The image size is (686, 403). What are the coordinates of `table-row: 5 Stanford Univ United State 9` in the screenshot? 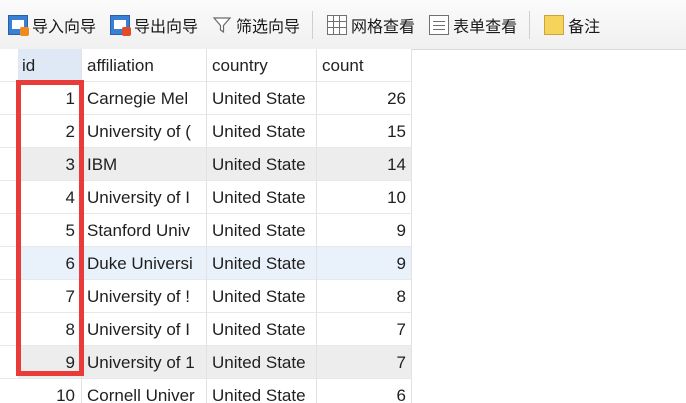 It's located at (343, 230).